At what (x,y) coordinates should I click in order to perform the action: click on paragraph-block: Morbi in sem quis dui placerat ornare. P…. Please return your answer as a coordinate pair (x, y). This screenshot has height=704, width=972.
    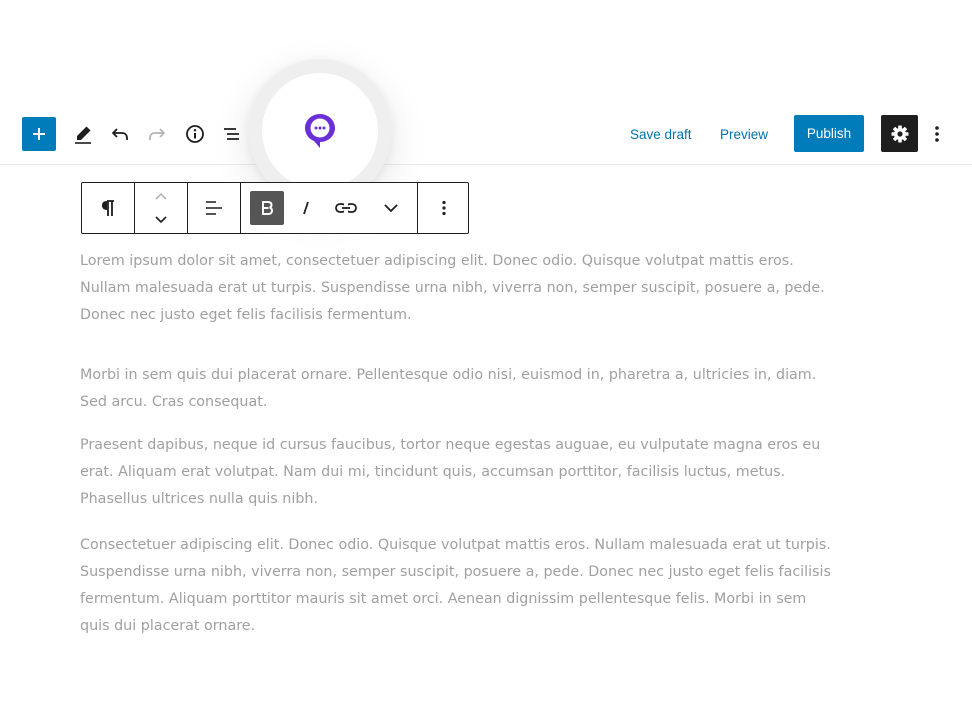
    Looking at the image, I should click on (455, 389).